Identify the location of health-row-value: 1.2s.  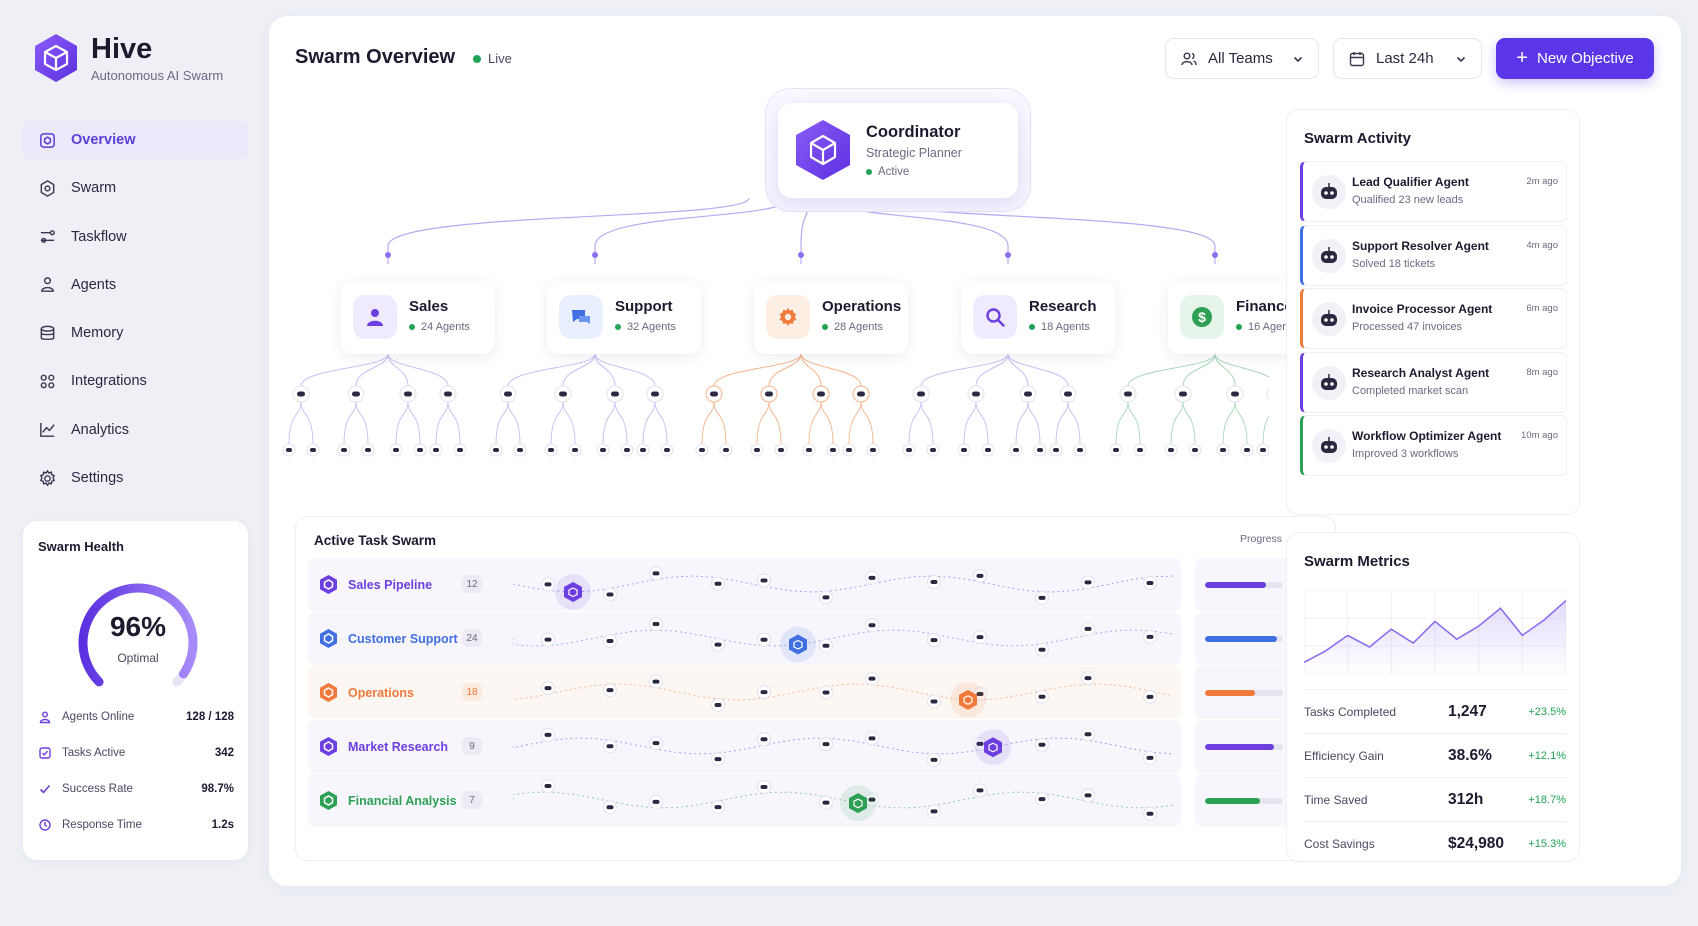
(222, 825).